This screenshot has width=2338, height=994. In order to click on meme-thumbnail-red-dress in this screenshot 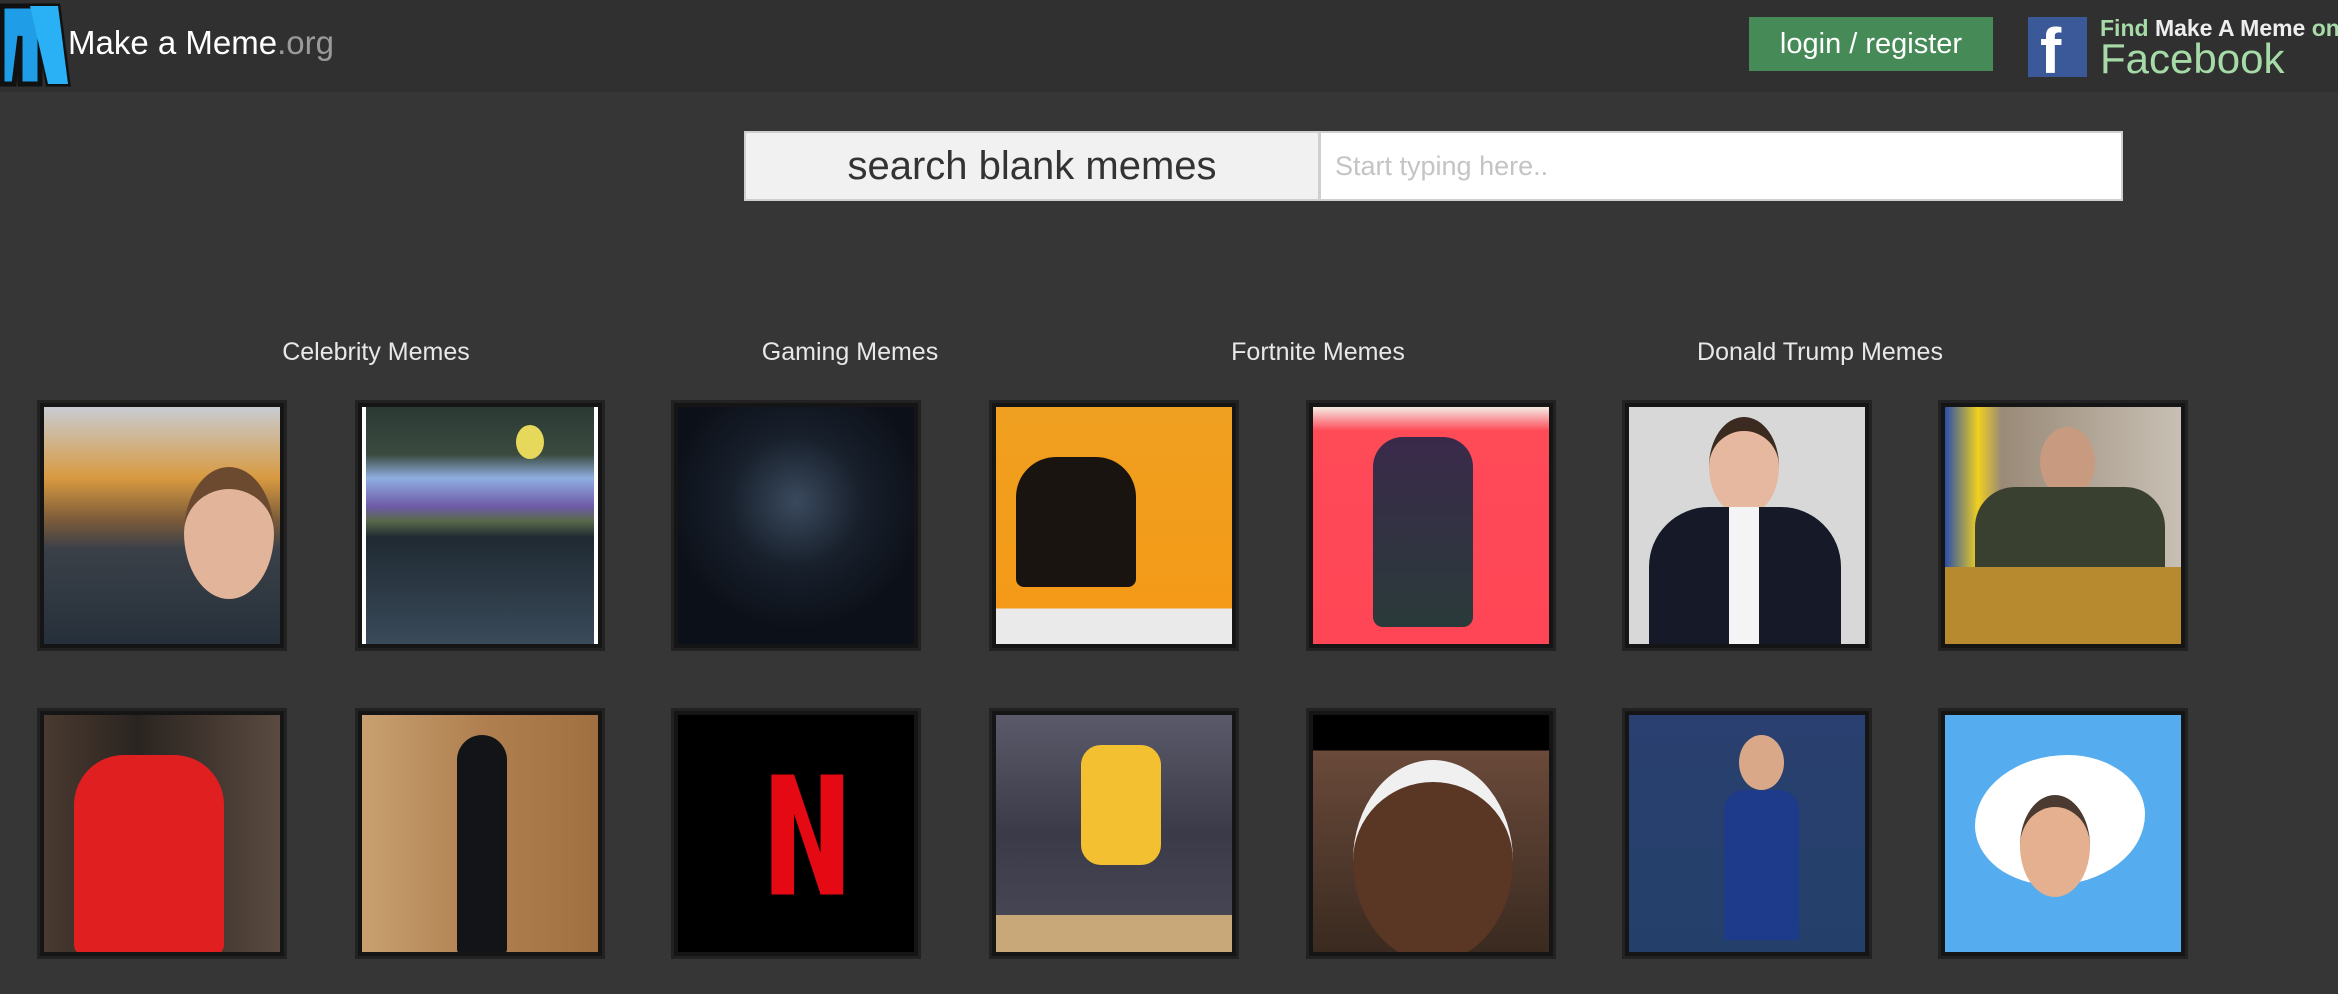, I will do `click(162, 833)`.